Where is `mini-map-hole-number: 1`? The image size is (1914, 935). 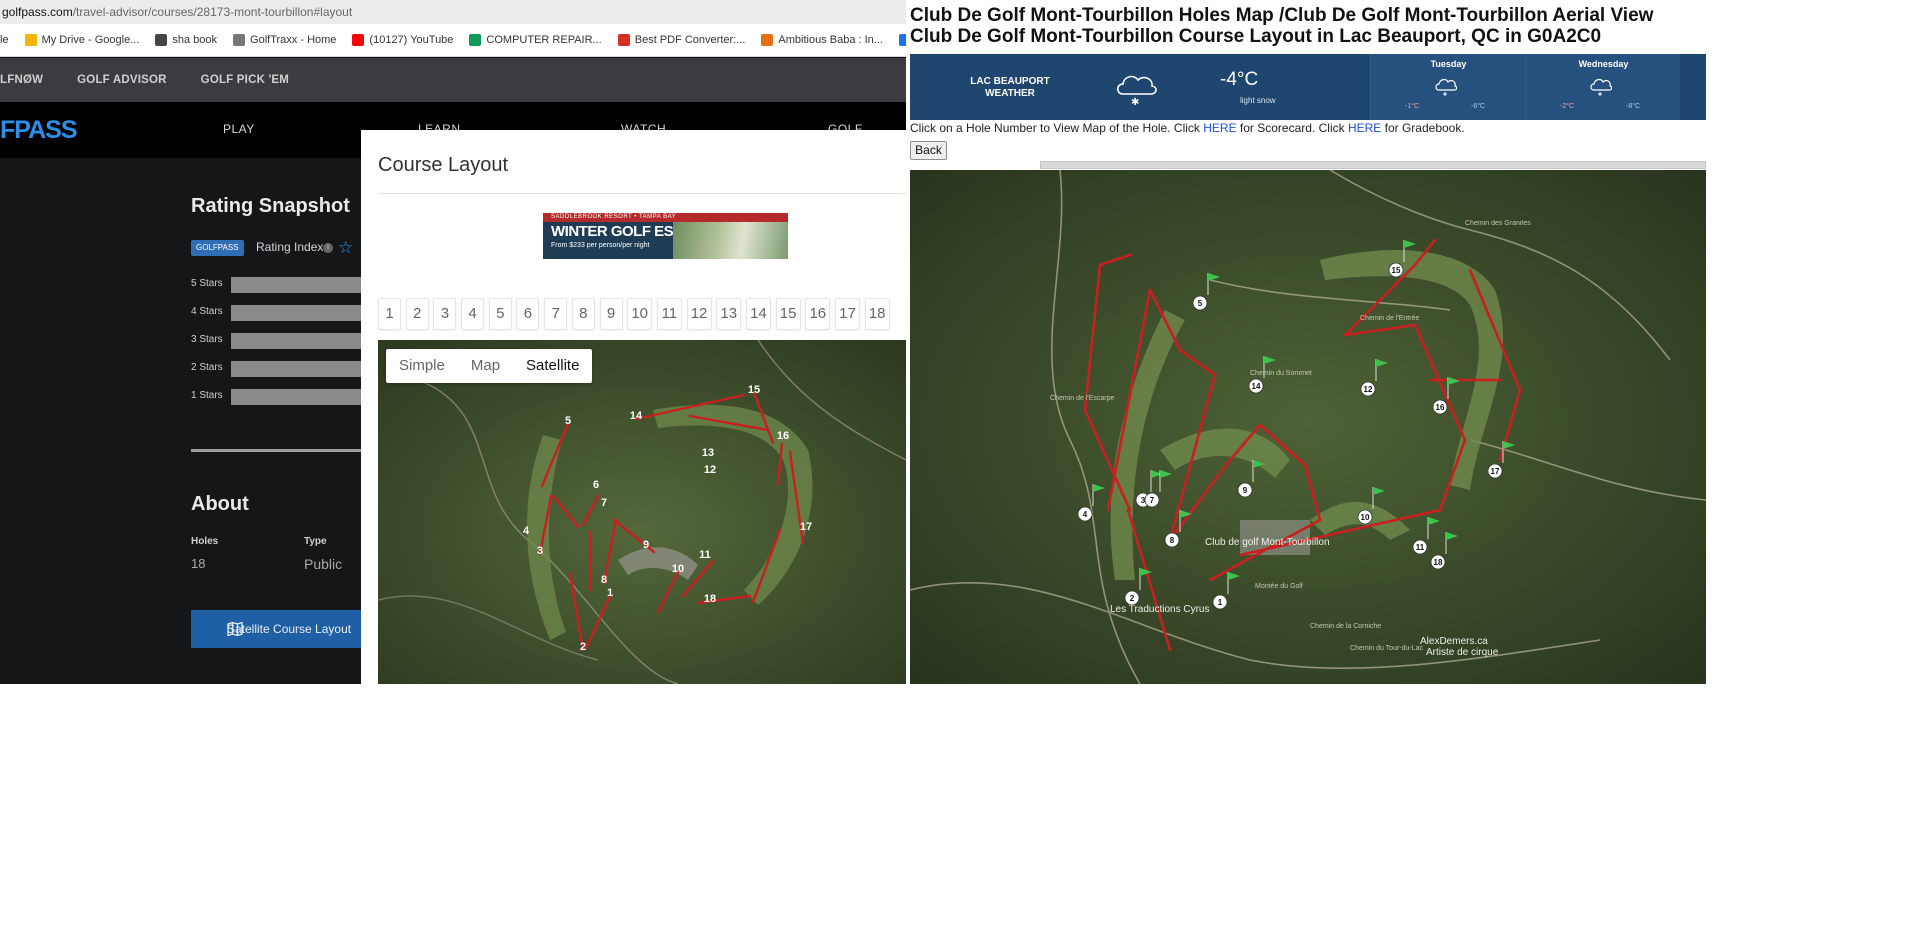
mini-map-hole-number: 1 is located at coordinates (610, 593).